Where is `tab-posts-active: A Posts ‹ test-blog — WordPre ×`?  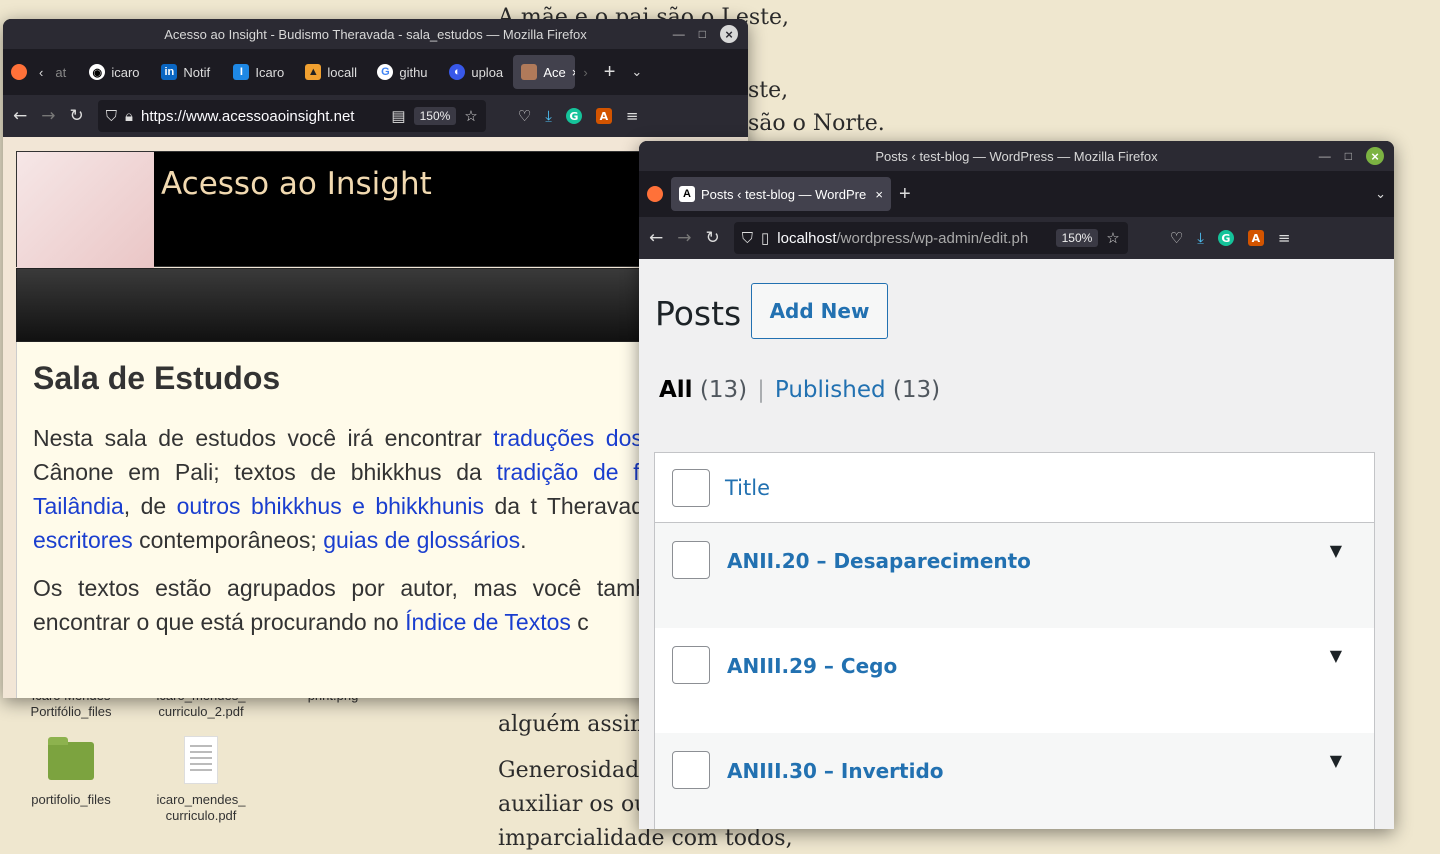 tab-posts-active: A Posts ‹ test-blog — WordPre × is located at coordinates (781, 194).